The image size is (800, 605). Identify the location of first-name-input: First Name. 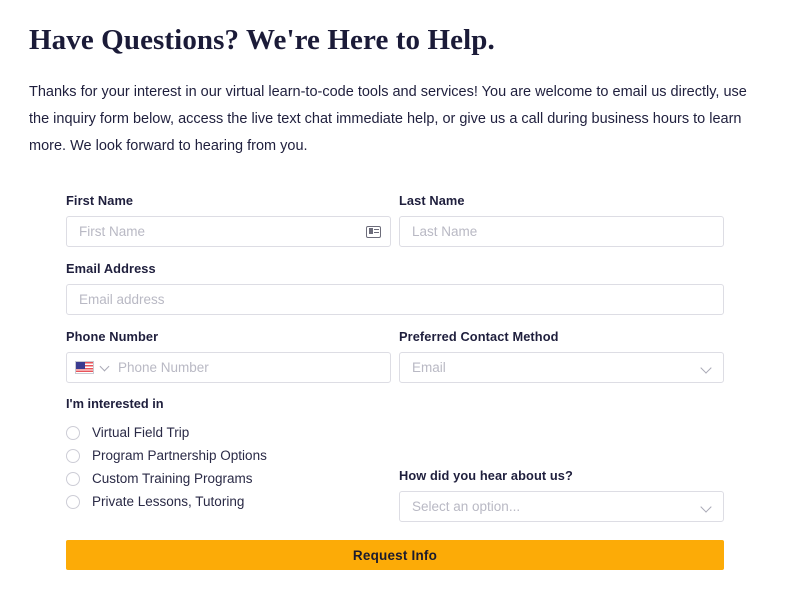
(228, 231).